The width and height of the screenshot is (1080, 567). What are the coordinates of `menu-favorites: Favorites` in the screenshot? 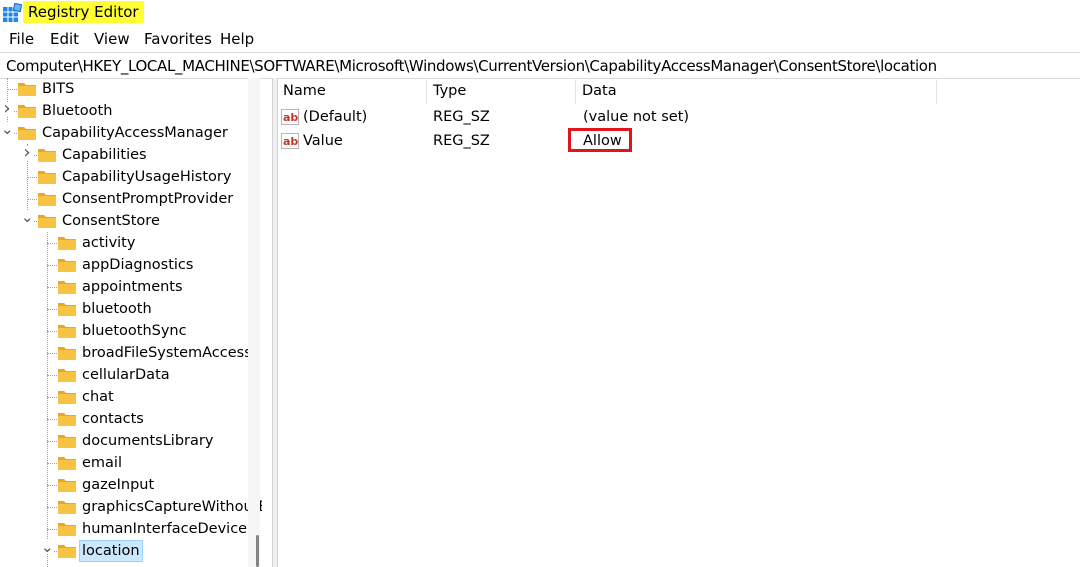 It's located at (178, 39).